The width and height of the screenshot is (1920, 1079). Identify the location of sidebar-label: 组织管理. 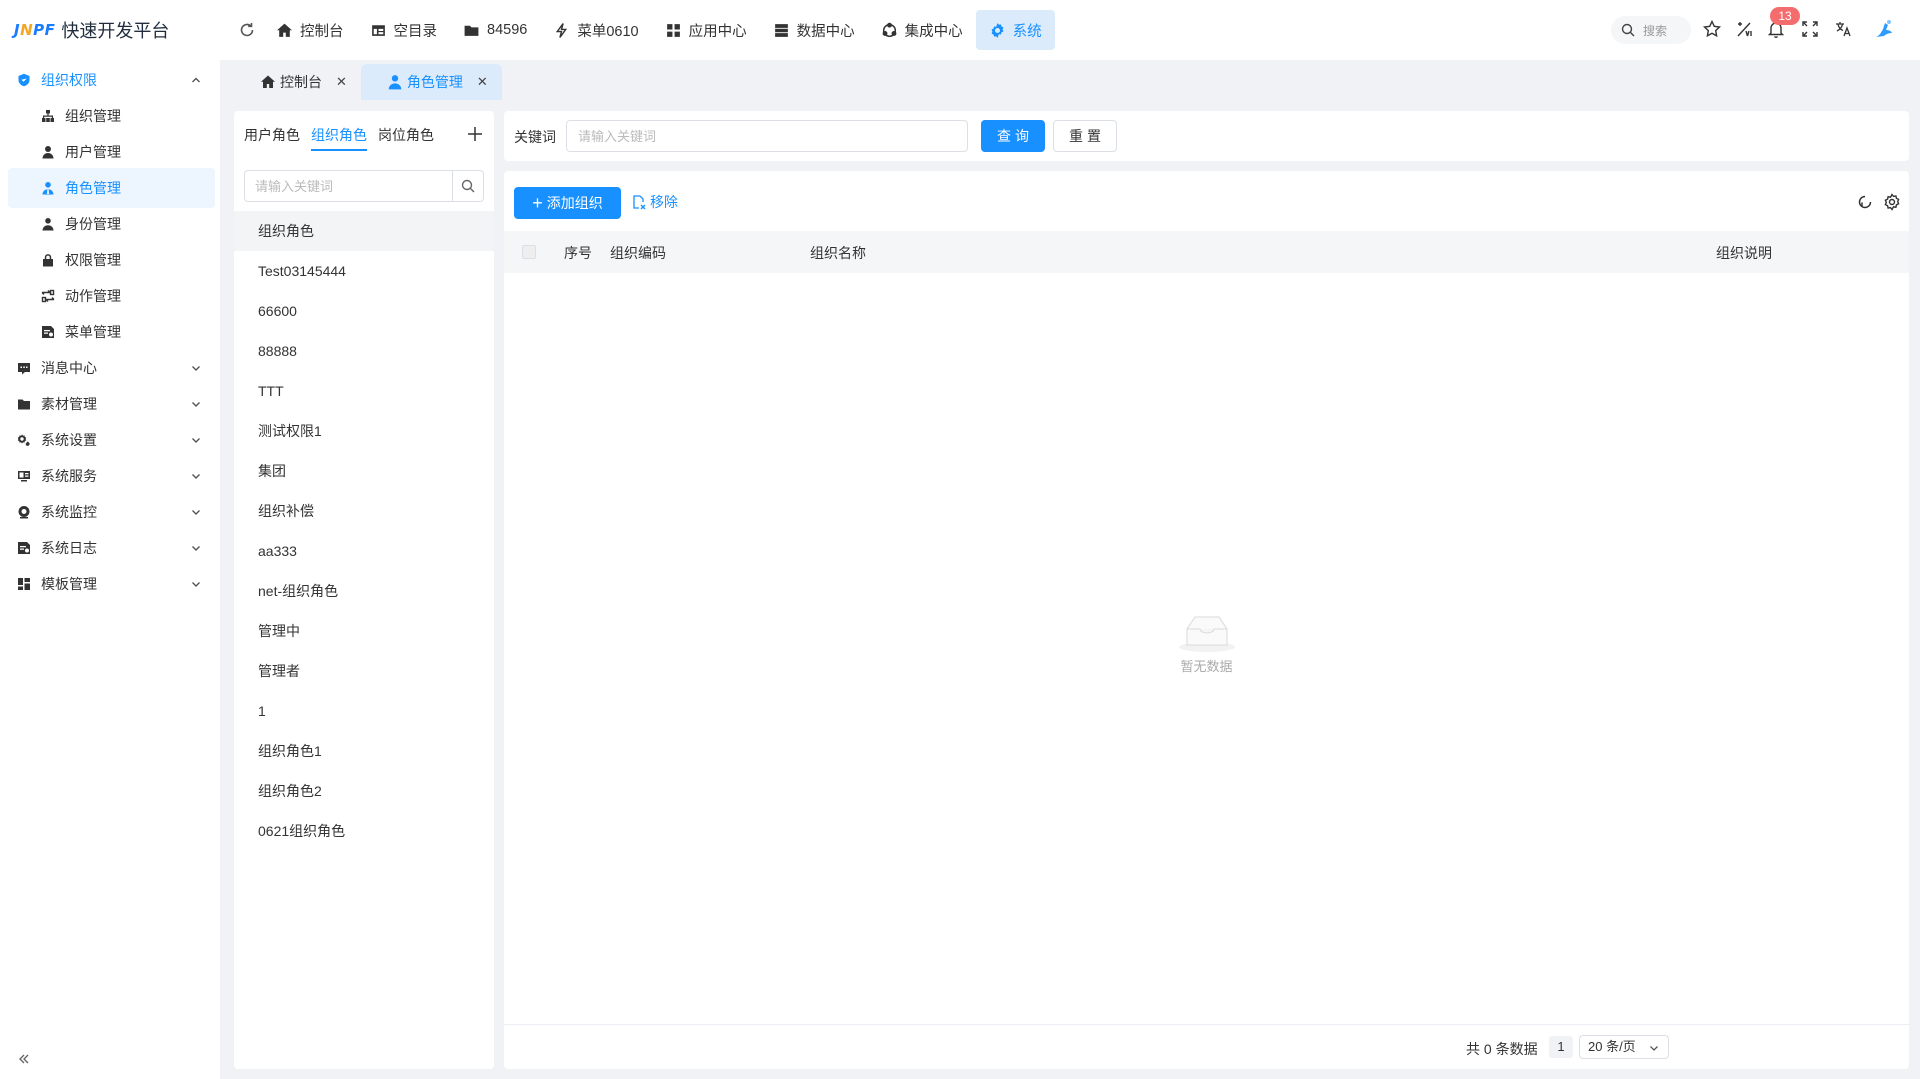
(93, 116).